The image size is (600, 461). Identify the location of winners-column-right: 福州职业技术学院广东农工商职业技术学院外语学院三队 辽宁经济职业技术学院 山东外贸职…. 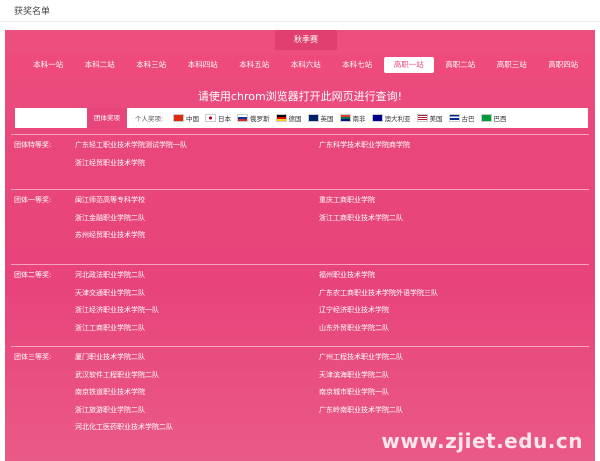
(378, 305).